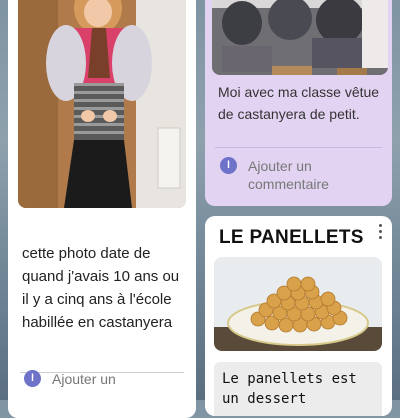 This screenshot has height=418, width=400. What do you see at coordinates (300, 37) in the screenshot?
I see `post-photo-class` at bounding box center [300, 37].